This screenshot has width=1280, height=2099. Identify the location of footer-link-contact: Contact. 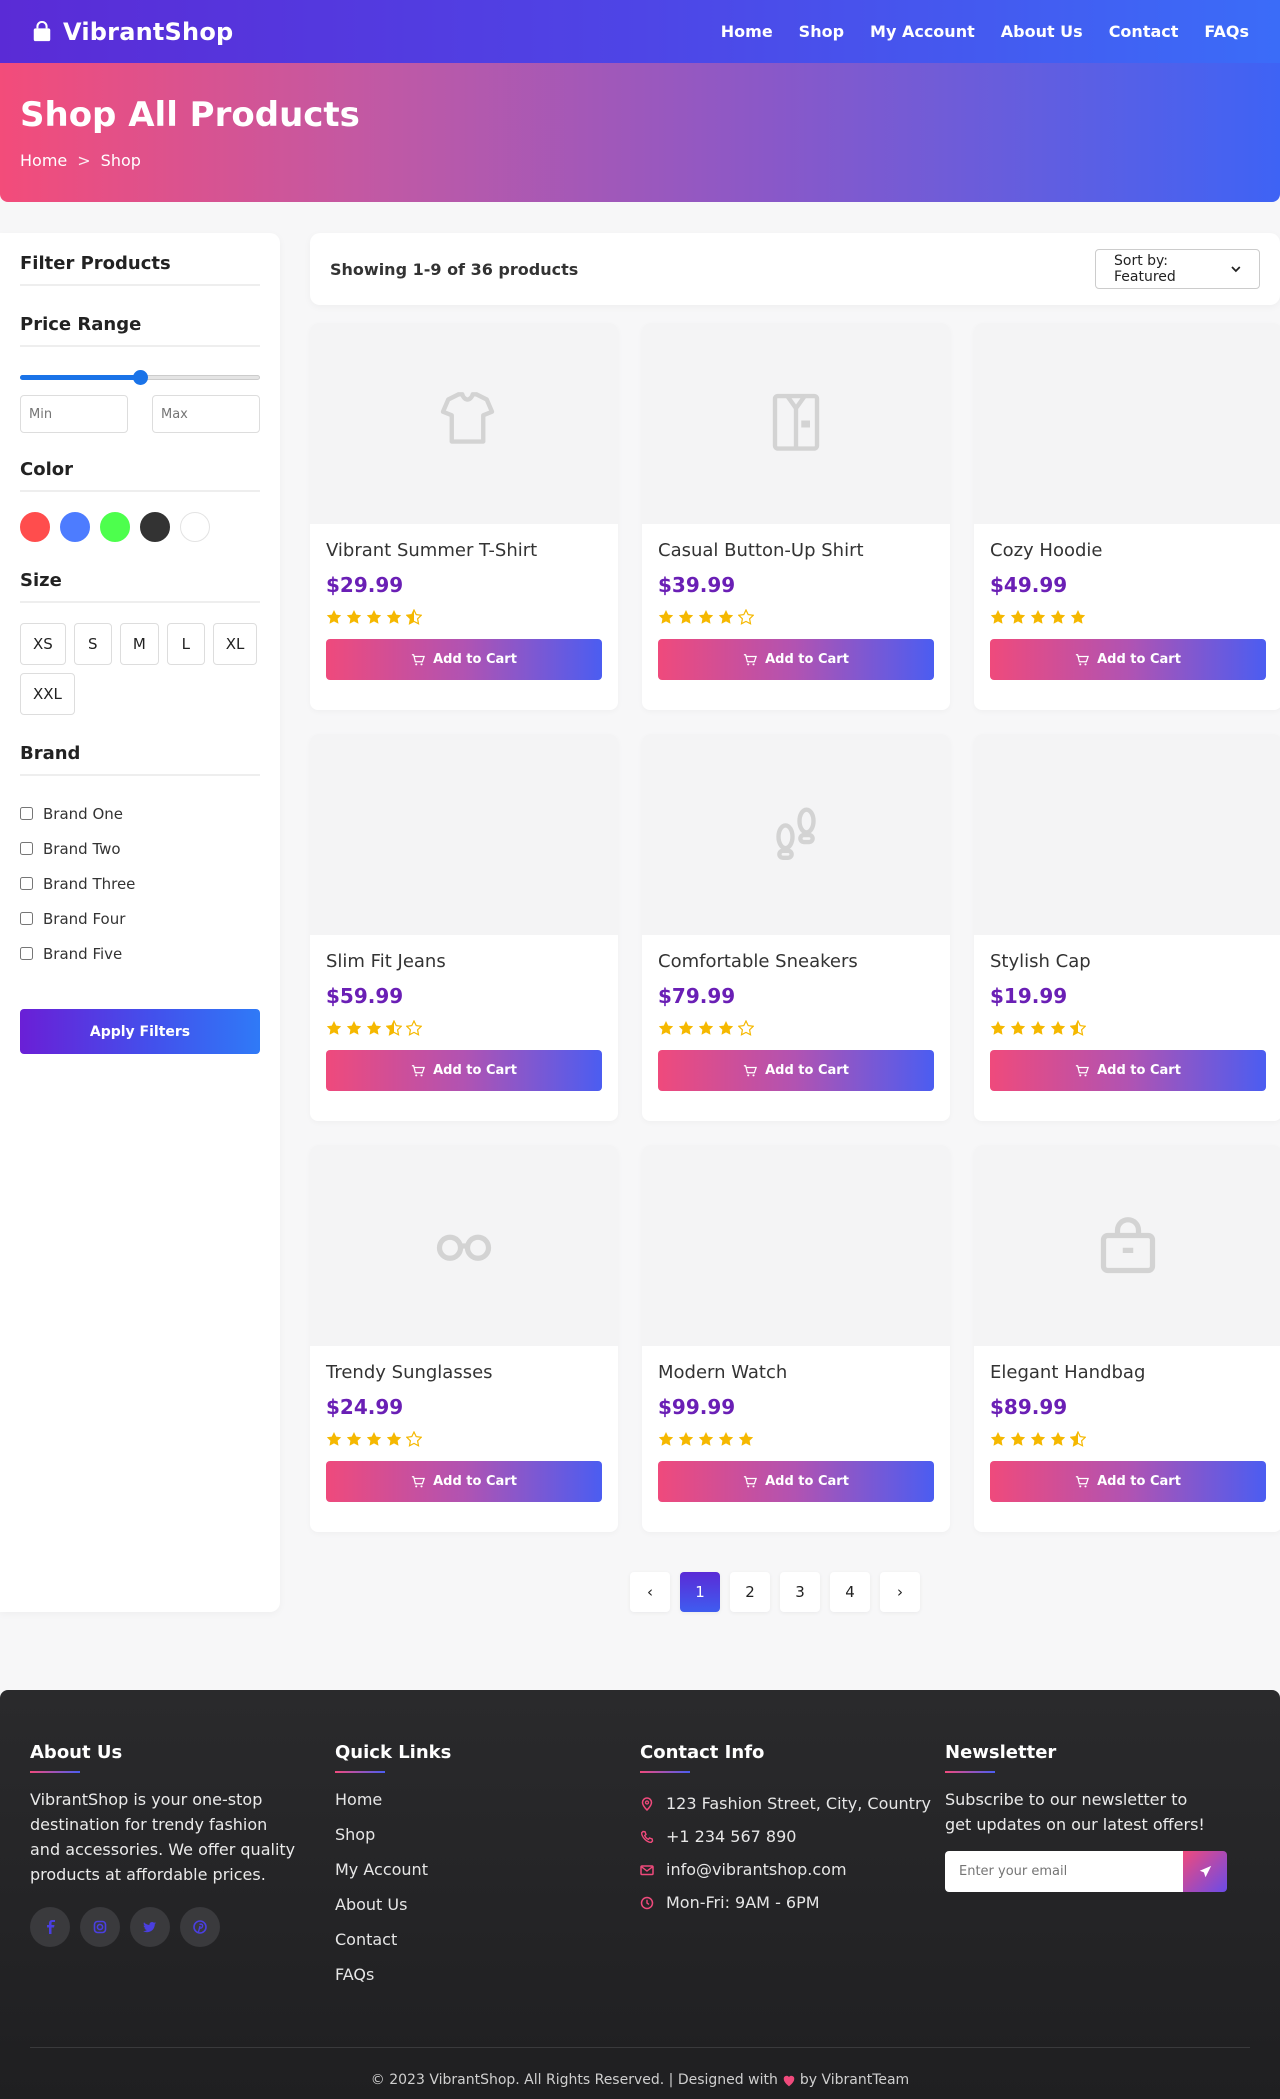
(487, 1944).